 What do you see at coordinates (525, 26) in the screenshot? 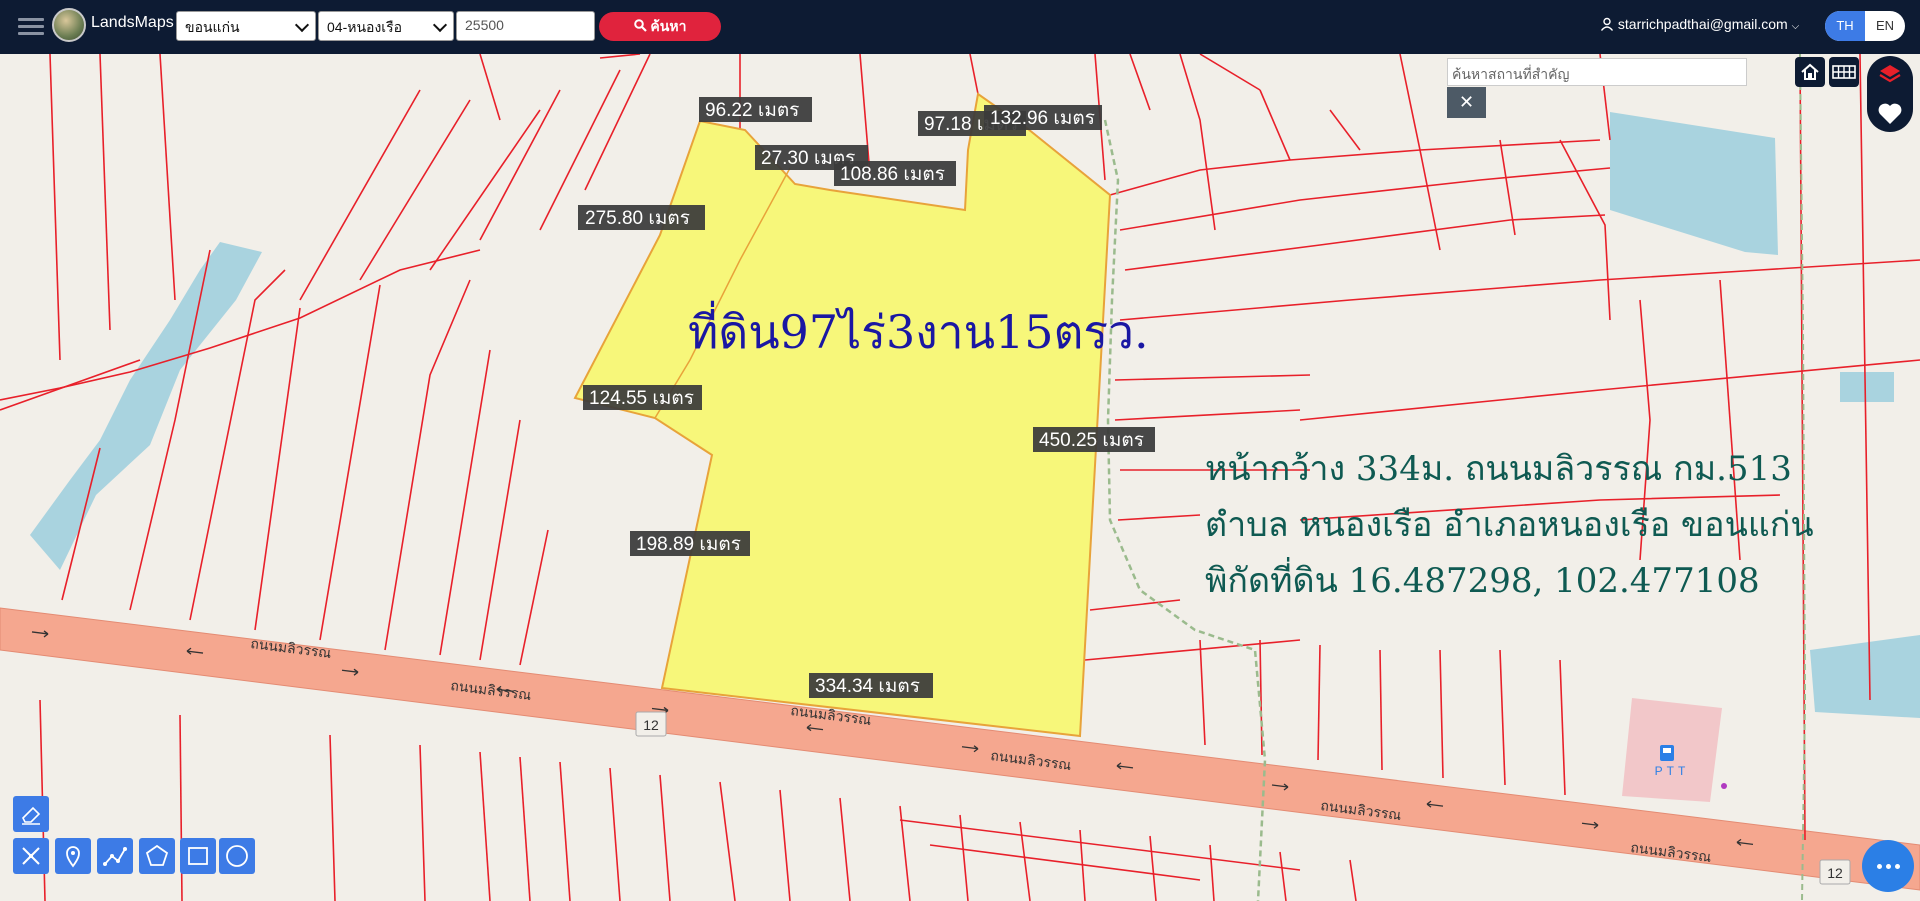
I see `zip-input: 25500` at bounding box center [525, 26].